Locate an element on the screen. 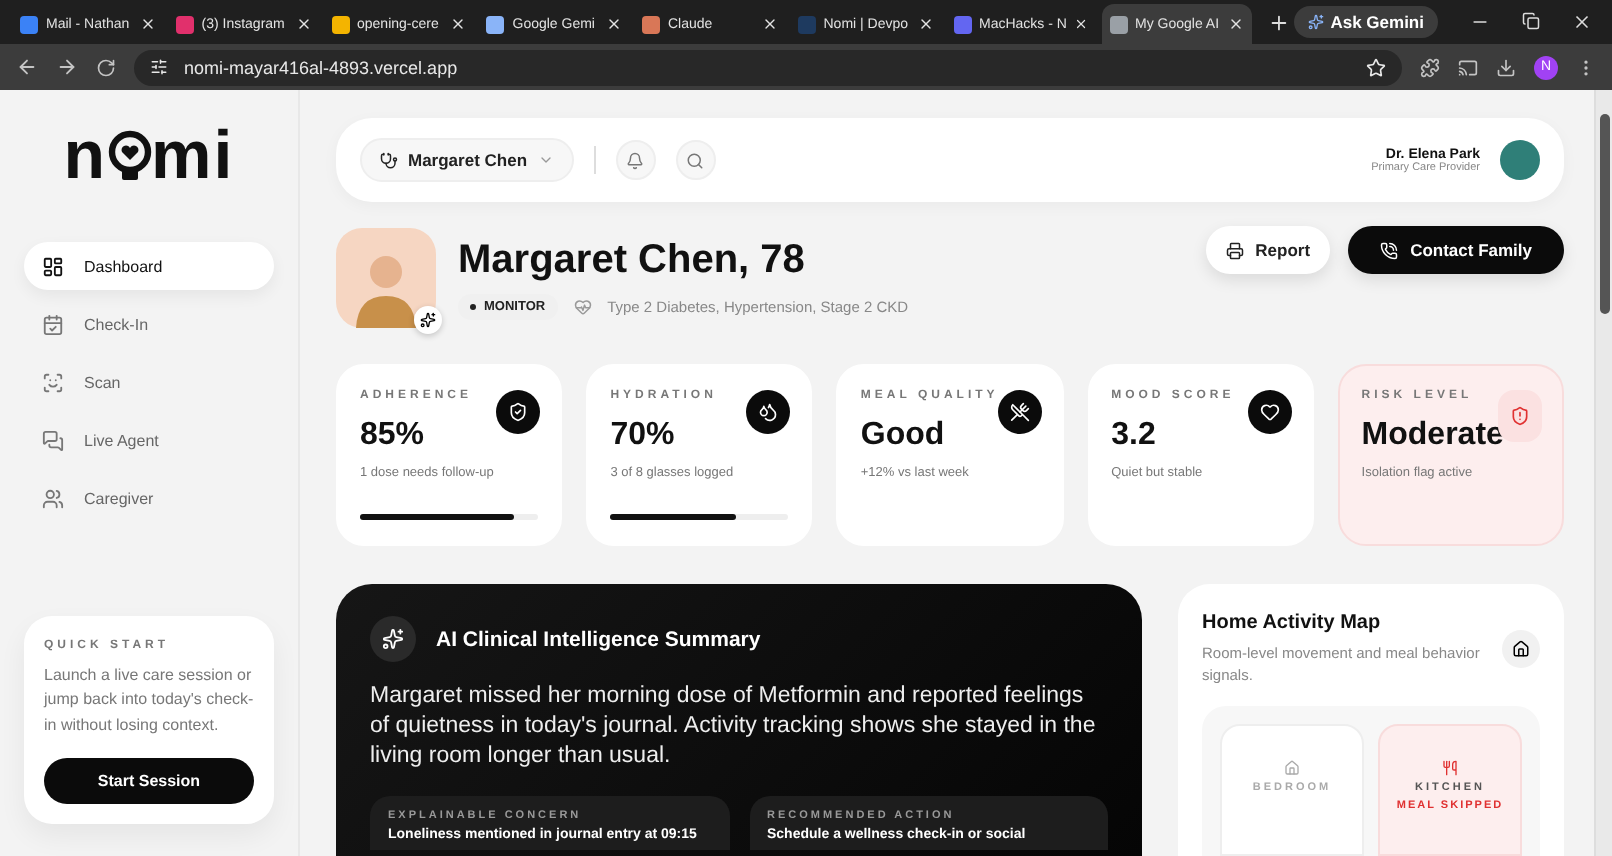 This screenshot has width=1612, height=856. search-button is located at coordinates (695, 160).